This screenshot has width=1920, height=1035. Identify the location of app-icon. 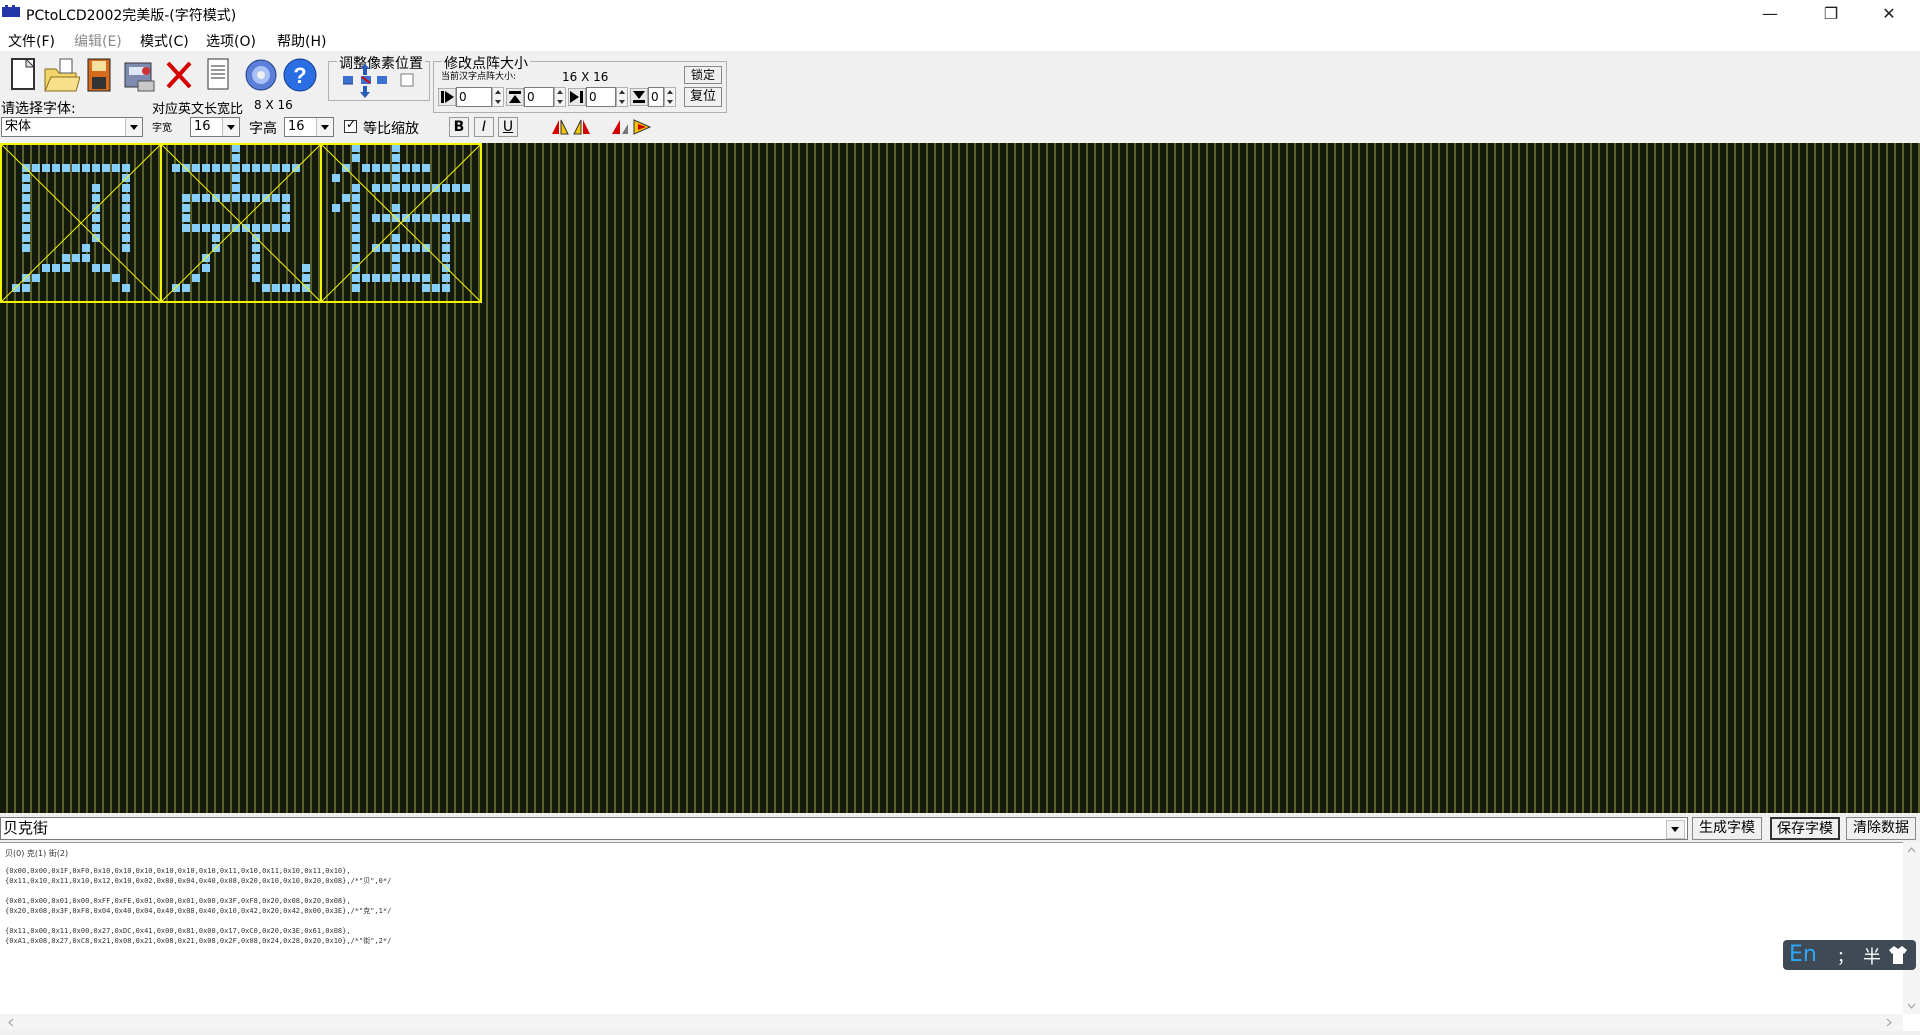
(11, 12).